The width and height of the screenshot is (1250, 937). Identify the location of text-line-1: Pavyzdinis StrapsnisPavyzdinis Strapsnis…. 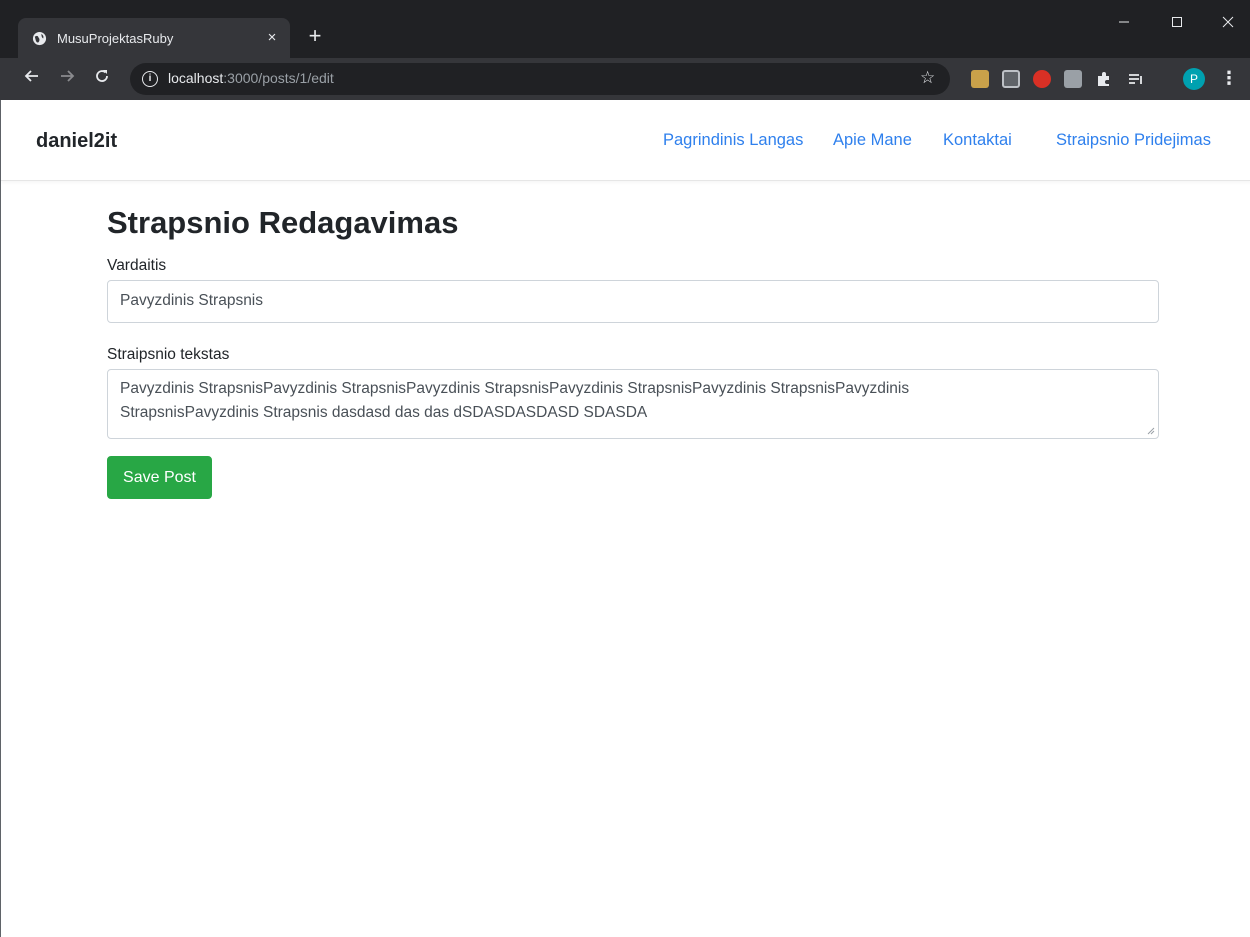
(515, 388).